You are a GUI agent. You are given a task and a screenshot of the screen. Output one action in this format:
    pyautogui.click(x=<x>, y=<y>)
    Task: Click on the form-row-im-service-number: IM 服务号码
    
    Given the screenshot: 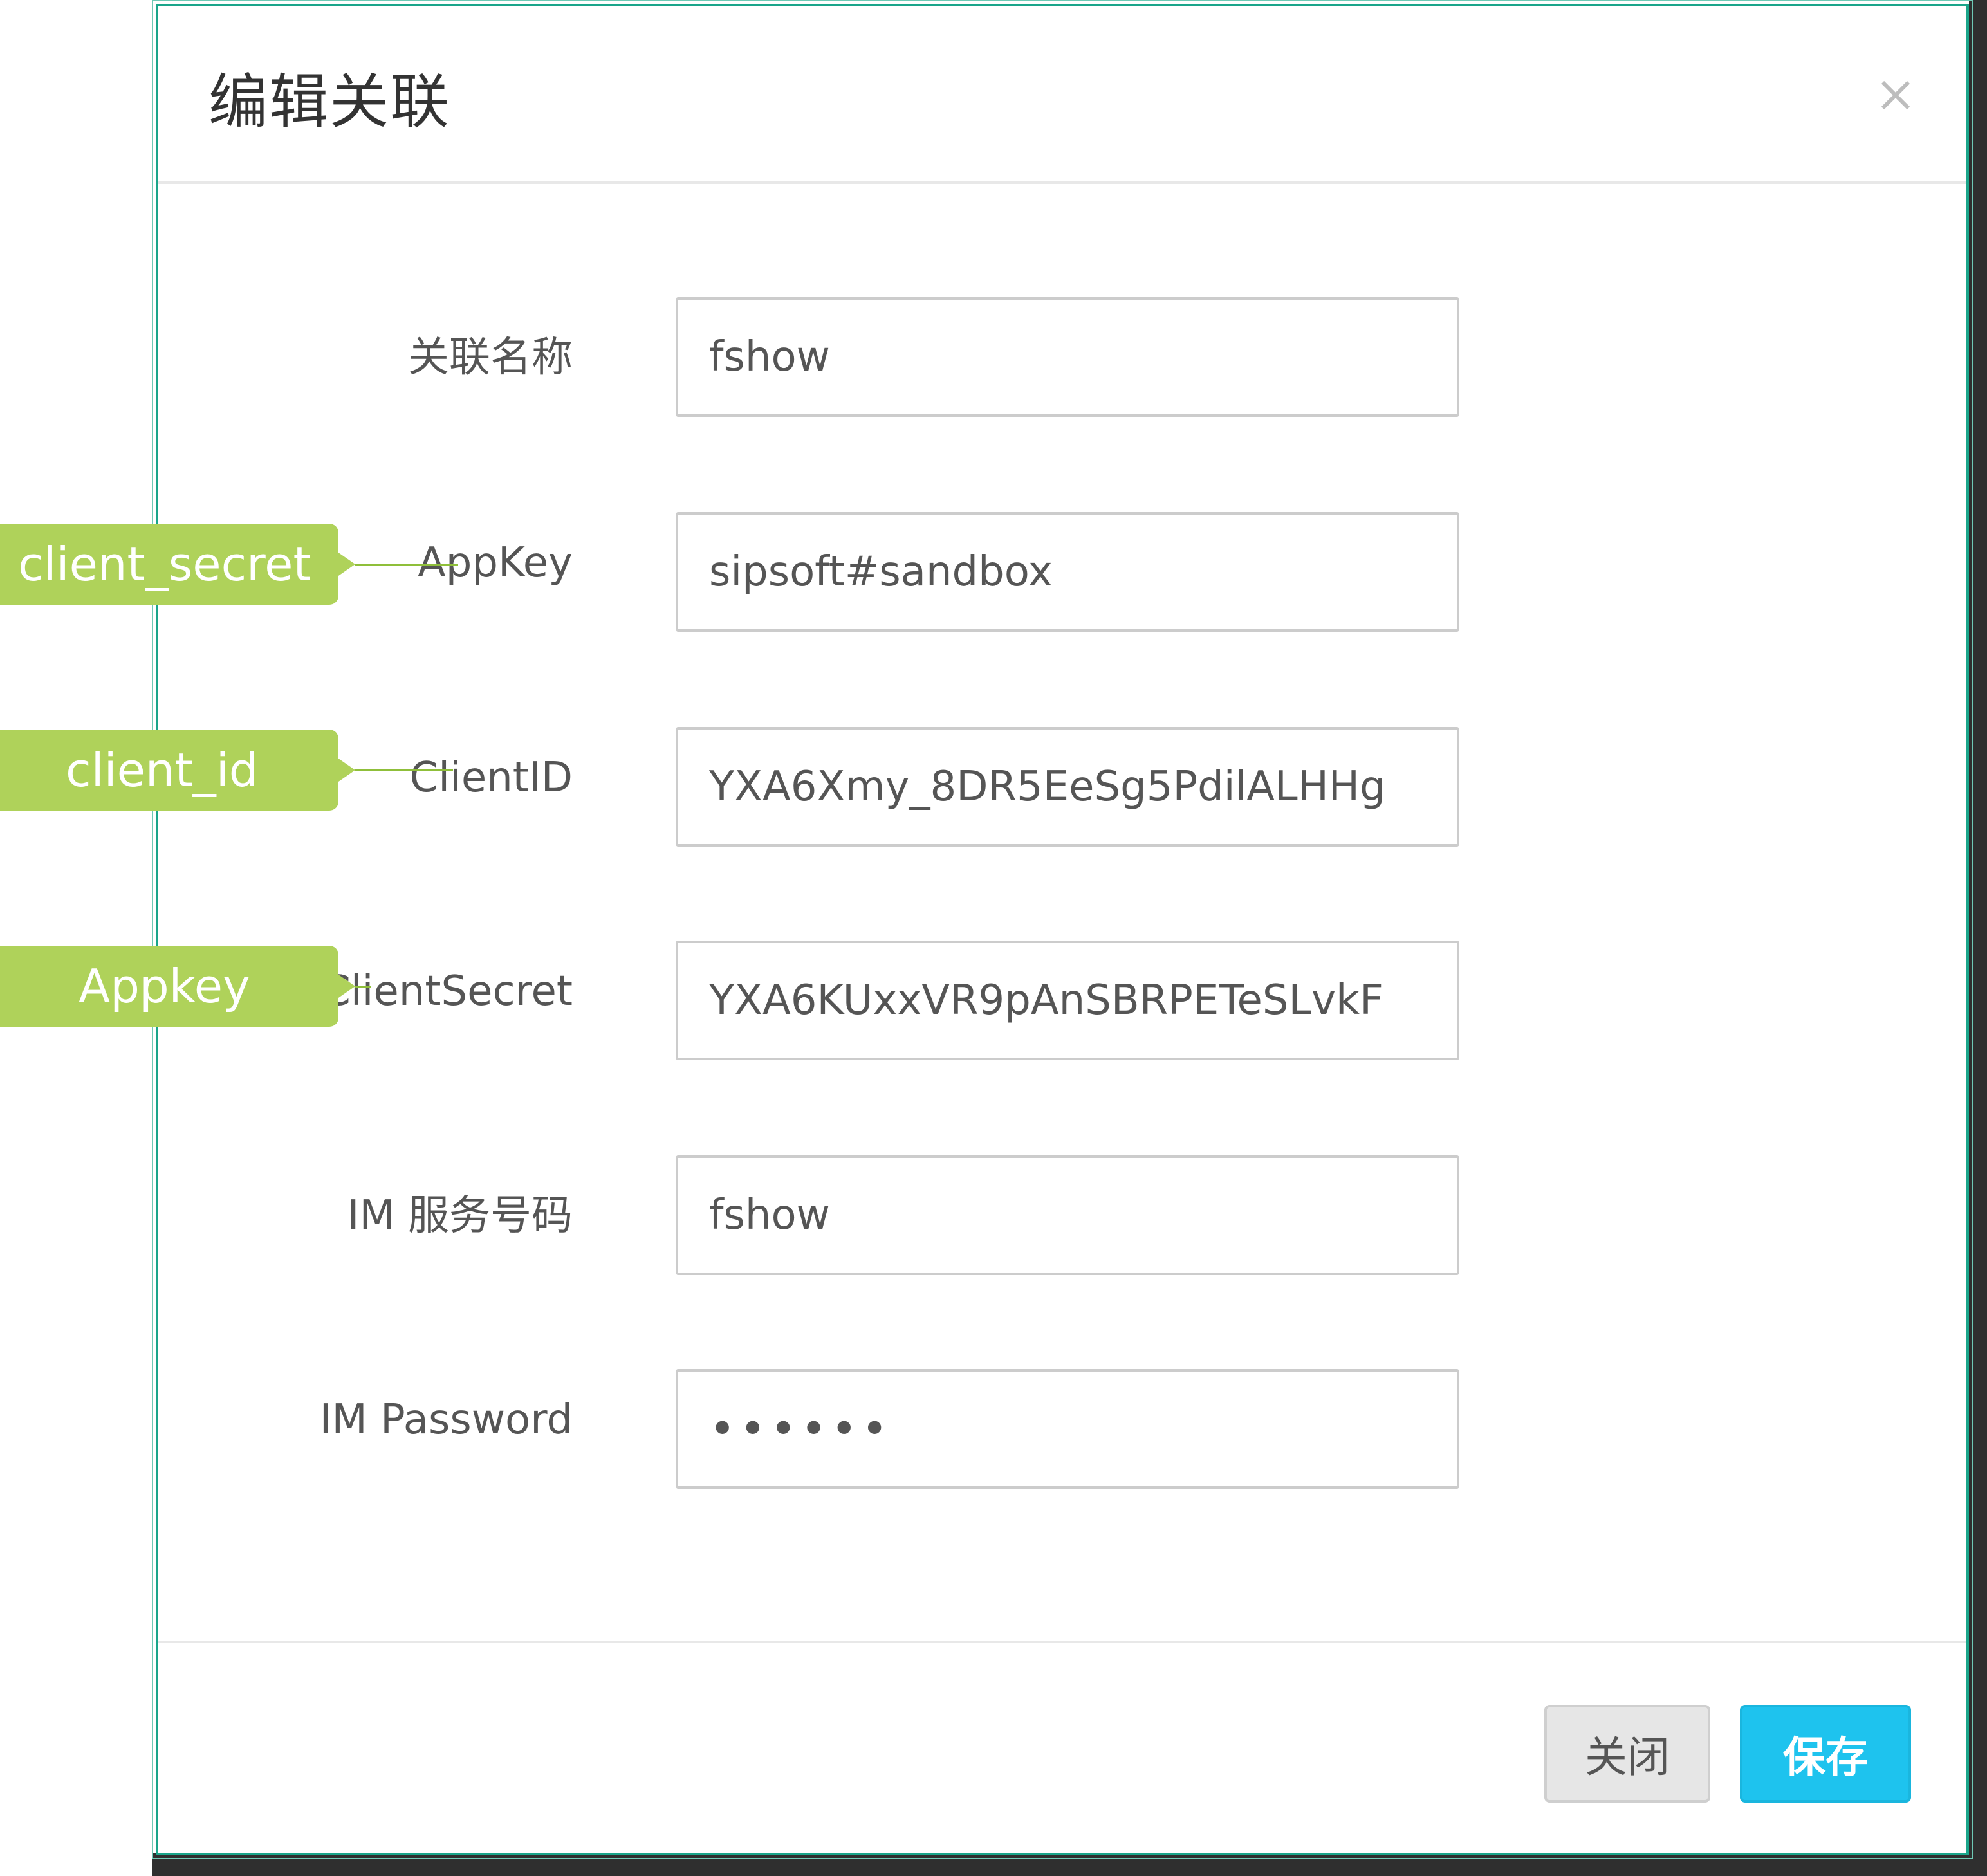 What is the action you would take?
    pyautogui.click(x=1062, y=1216)
    